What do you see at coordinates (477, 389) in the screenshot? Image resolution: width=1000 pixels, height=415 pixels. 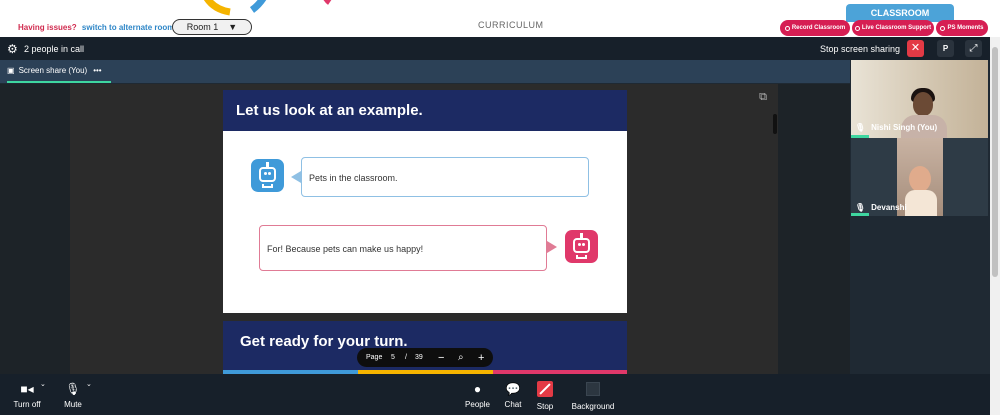 I see `people-icon: ●` at bounding box center [477, 389].